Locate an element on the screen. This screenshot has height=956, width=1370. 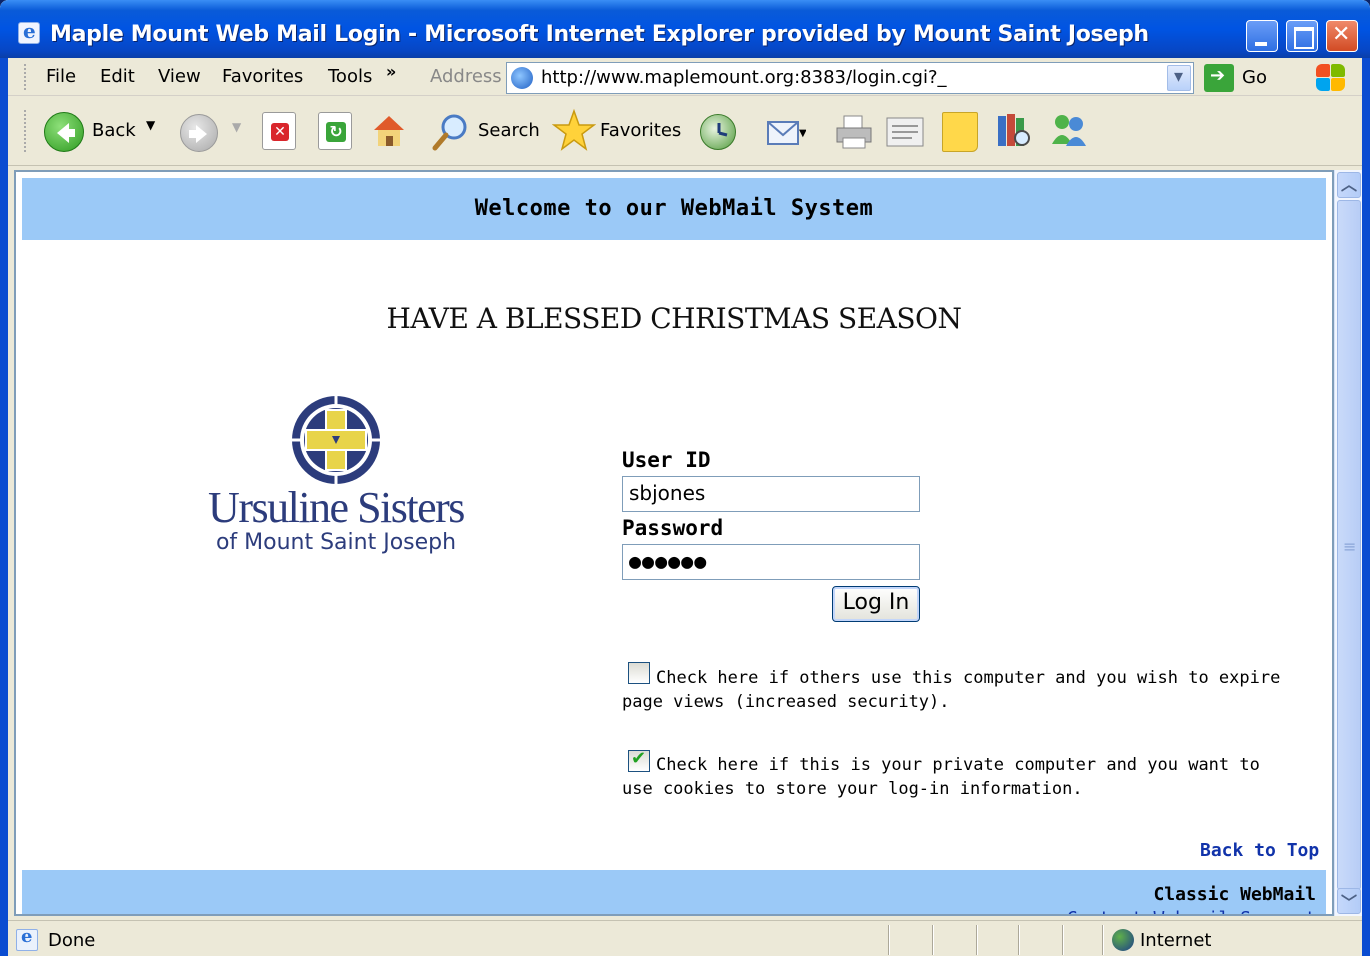
welcome-heading: Welcome to our WebMail System is located at coordinates (674, 208).